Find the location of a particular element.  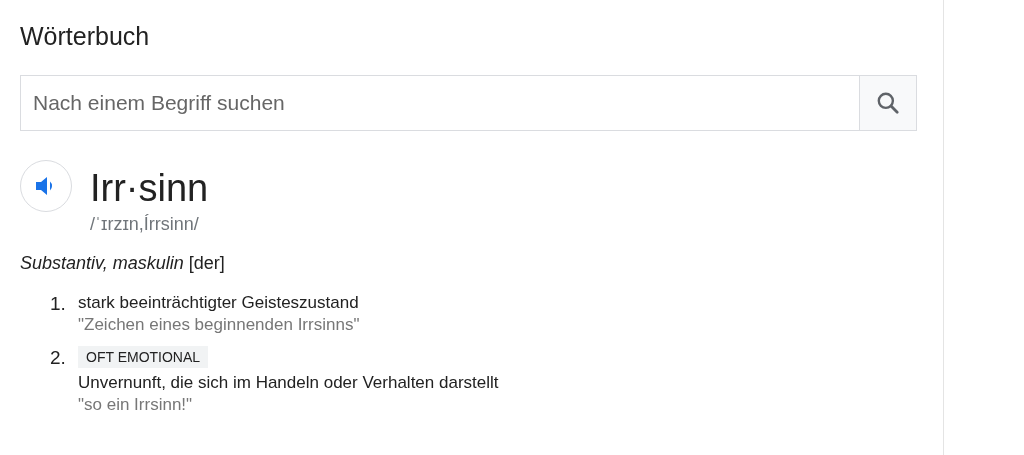

search-icon is located at coordinates (888, 103).